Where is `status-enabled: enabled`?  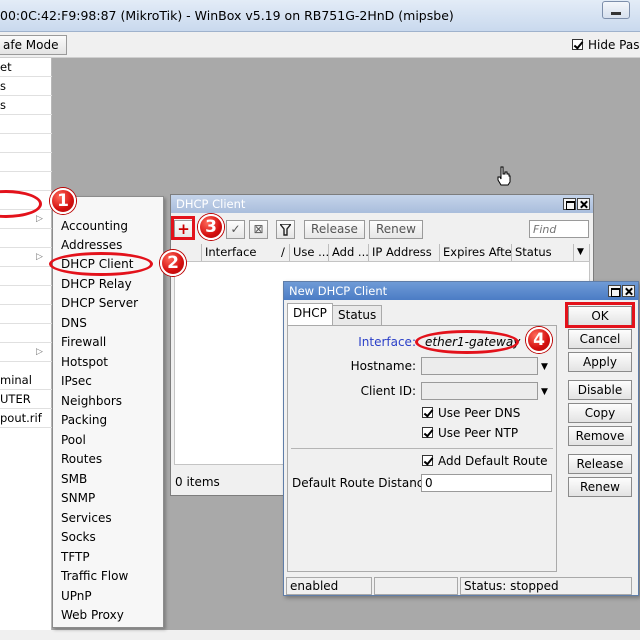
status-enabled: enabled is located at coordinates (329, 586).